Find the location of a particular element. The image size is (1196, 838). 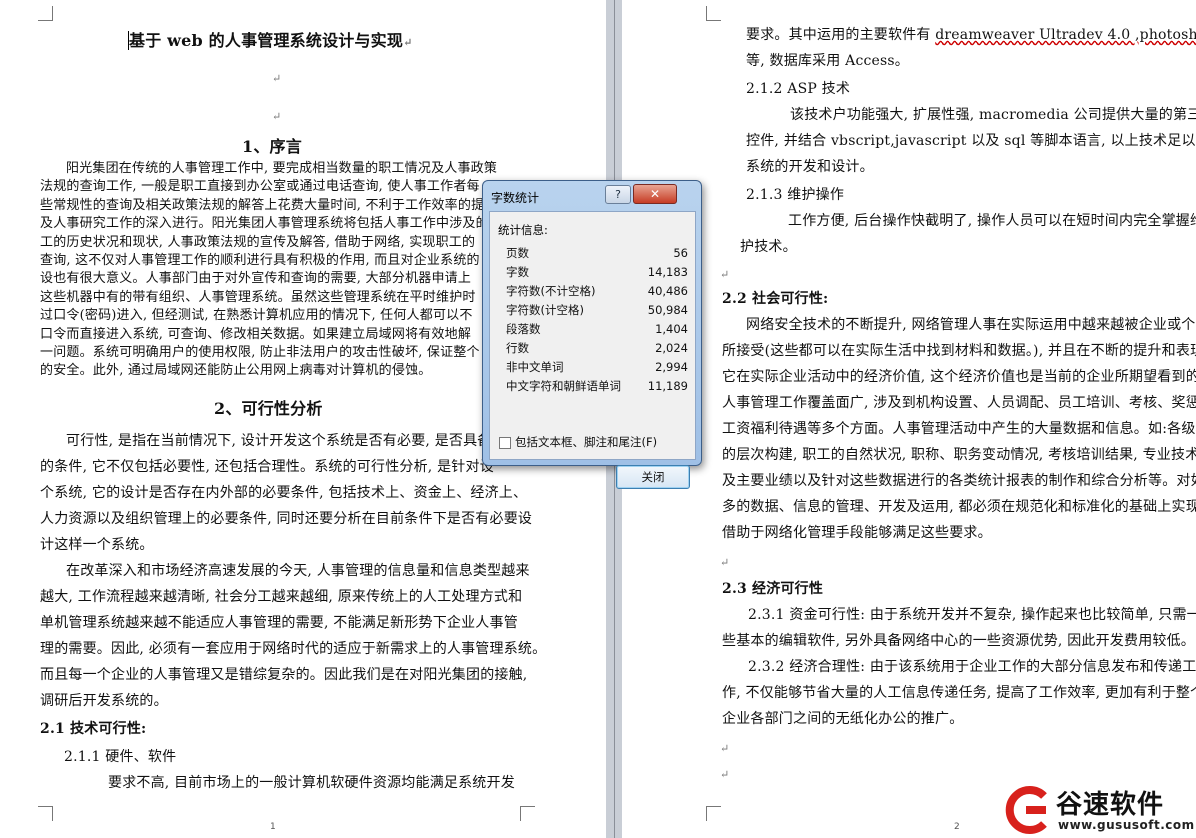

paragraph-line: 作, 不仅能够节省大量的人工信息传递任务, 提高了工作效率, 更加有利于整个 is located at coordinates (959, 693).